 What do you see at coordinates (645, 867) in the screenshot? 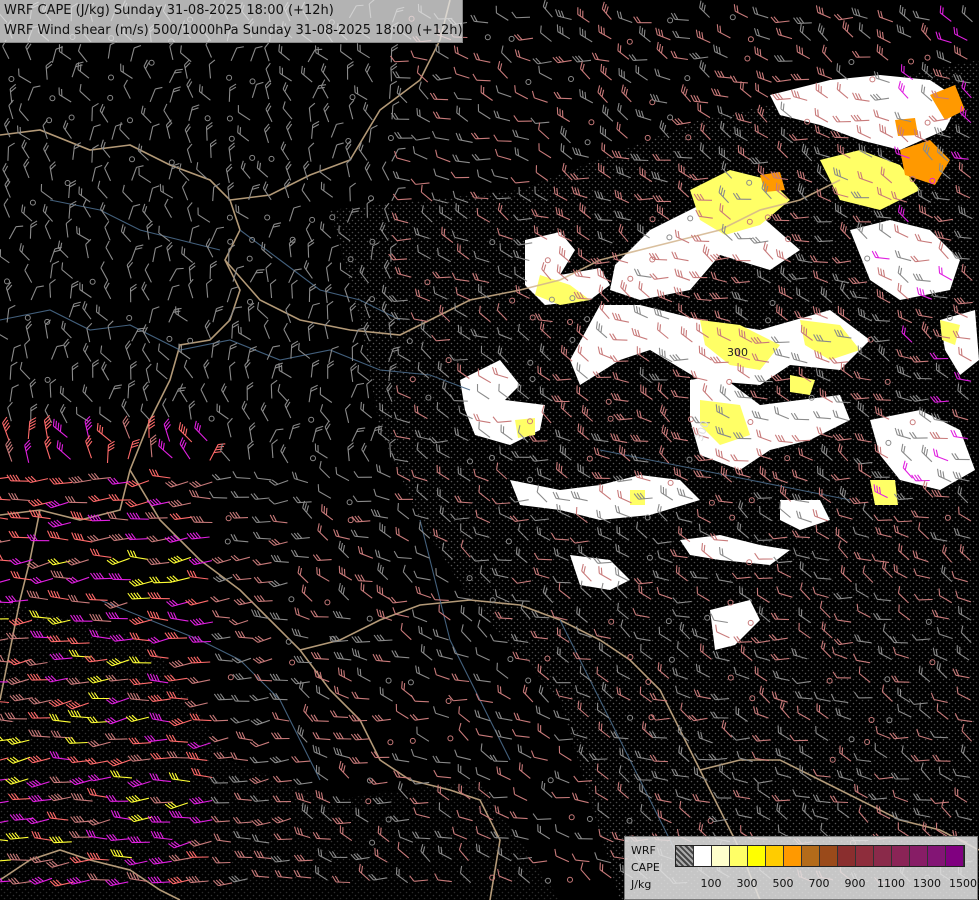
I see `legend-caption-variable: CAPE` at bounding box center [645, 867].